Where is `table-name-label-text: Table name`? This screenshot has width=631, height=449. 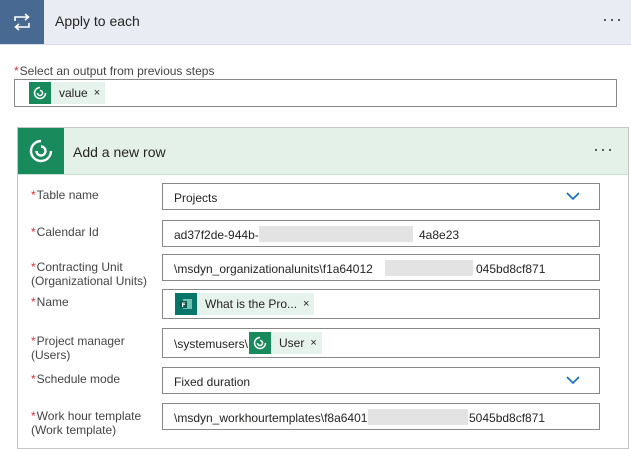 table-name-label-text: Table name is located at coordinates (67, 195).